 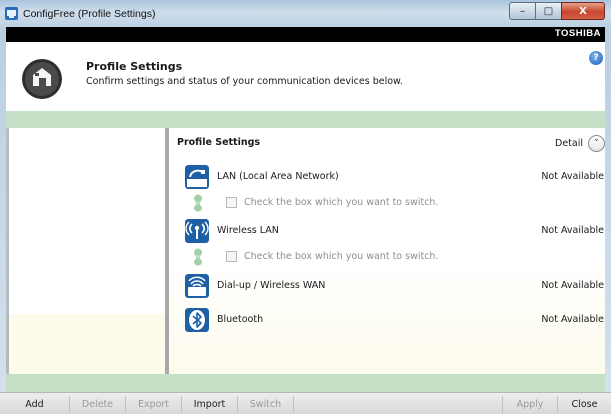 What do you see at coordinates (89, 14) in the screenshot?
I see `window-title: ConfigFree (Profile Settings)` at bounding box center [89, 14].